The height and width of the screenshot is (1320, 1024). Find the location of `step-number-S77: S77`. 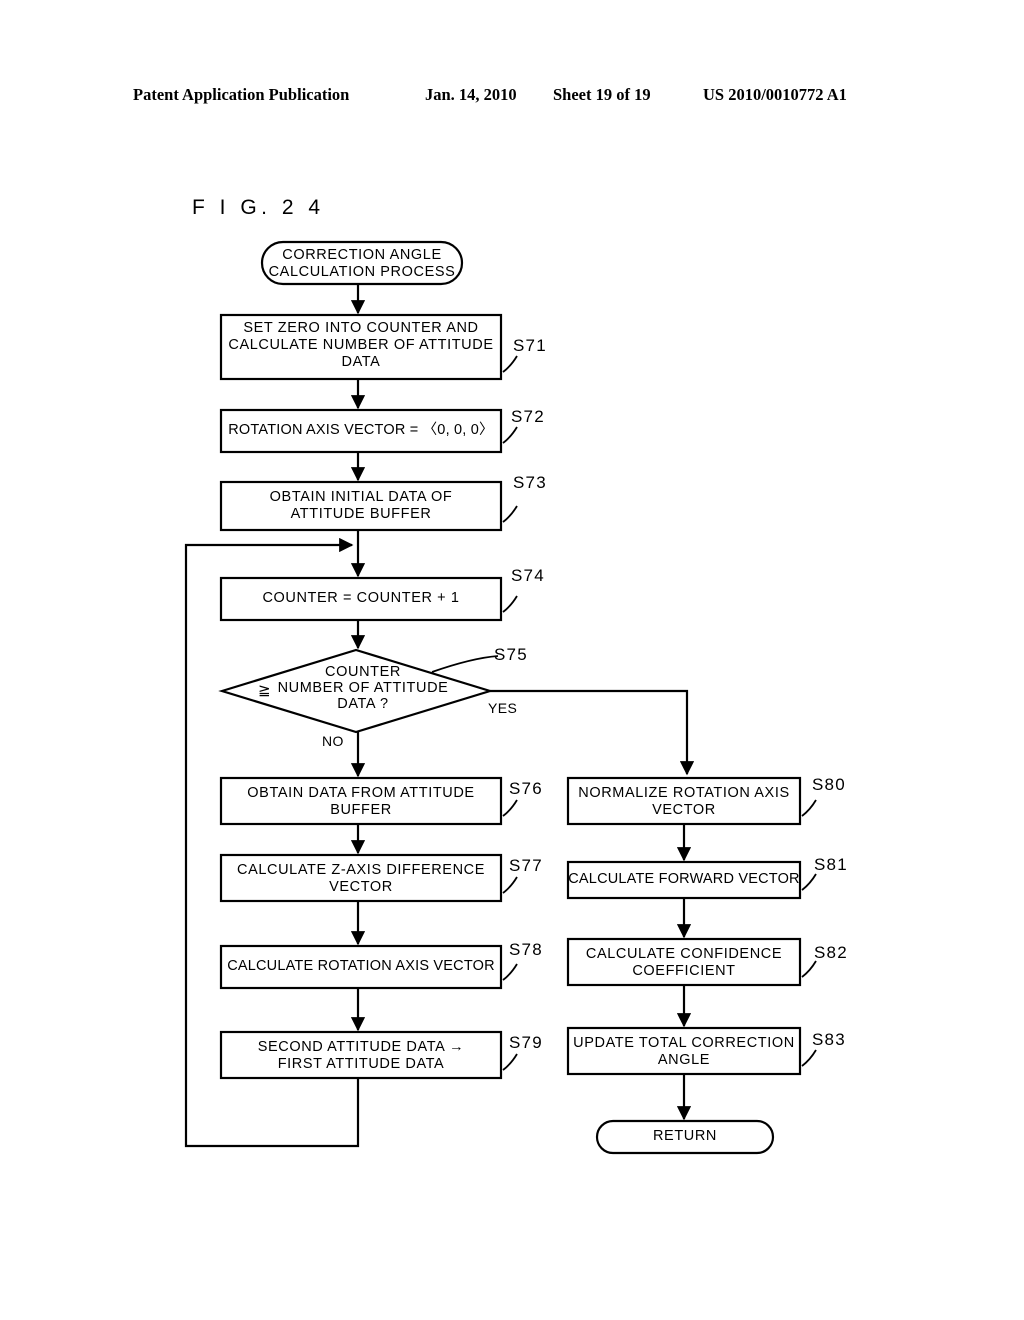

step-number-S77: S77 is located at coordinates (526, 865).